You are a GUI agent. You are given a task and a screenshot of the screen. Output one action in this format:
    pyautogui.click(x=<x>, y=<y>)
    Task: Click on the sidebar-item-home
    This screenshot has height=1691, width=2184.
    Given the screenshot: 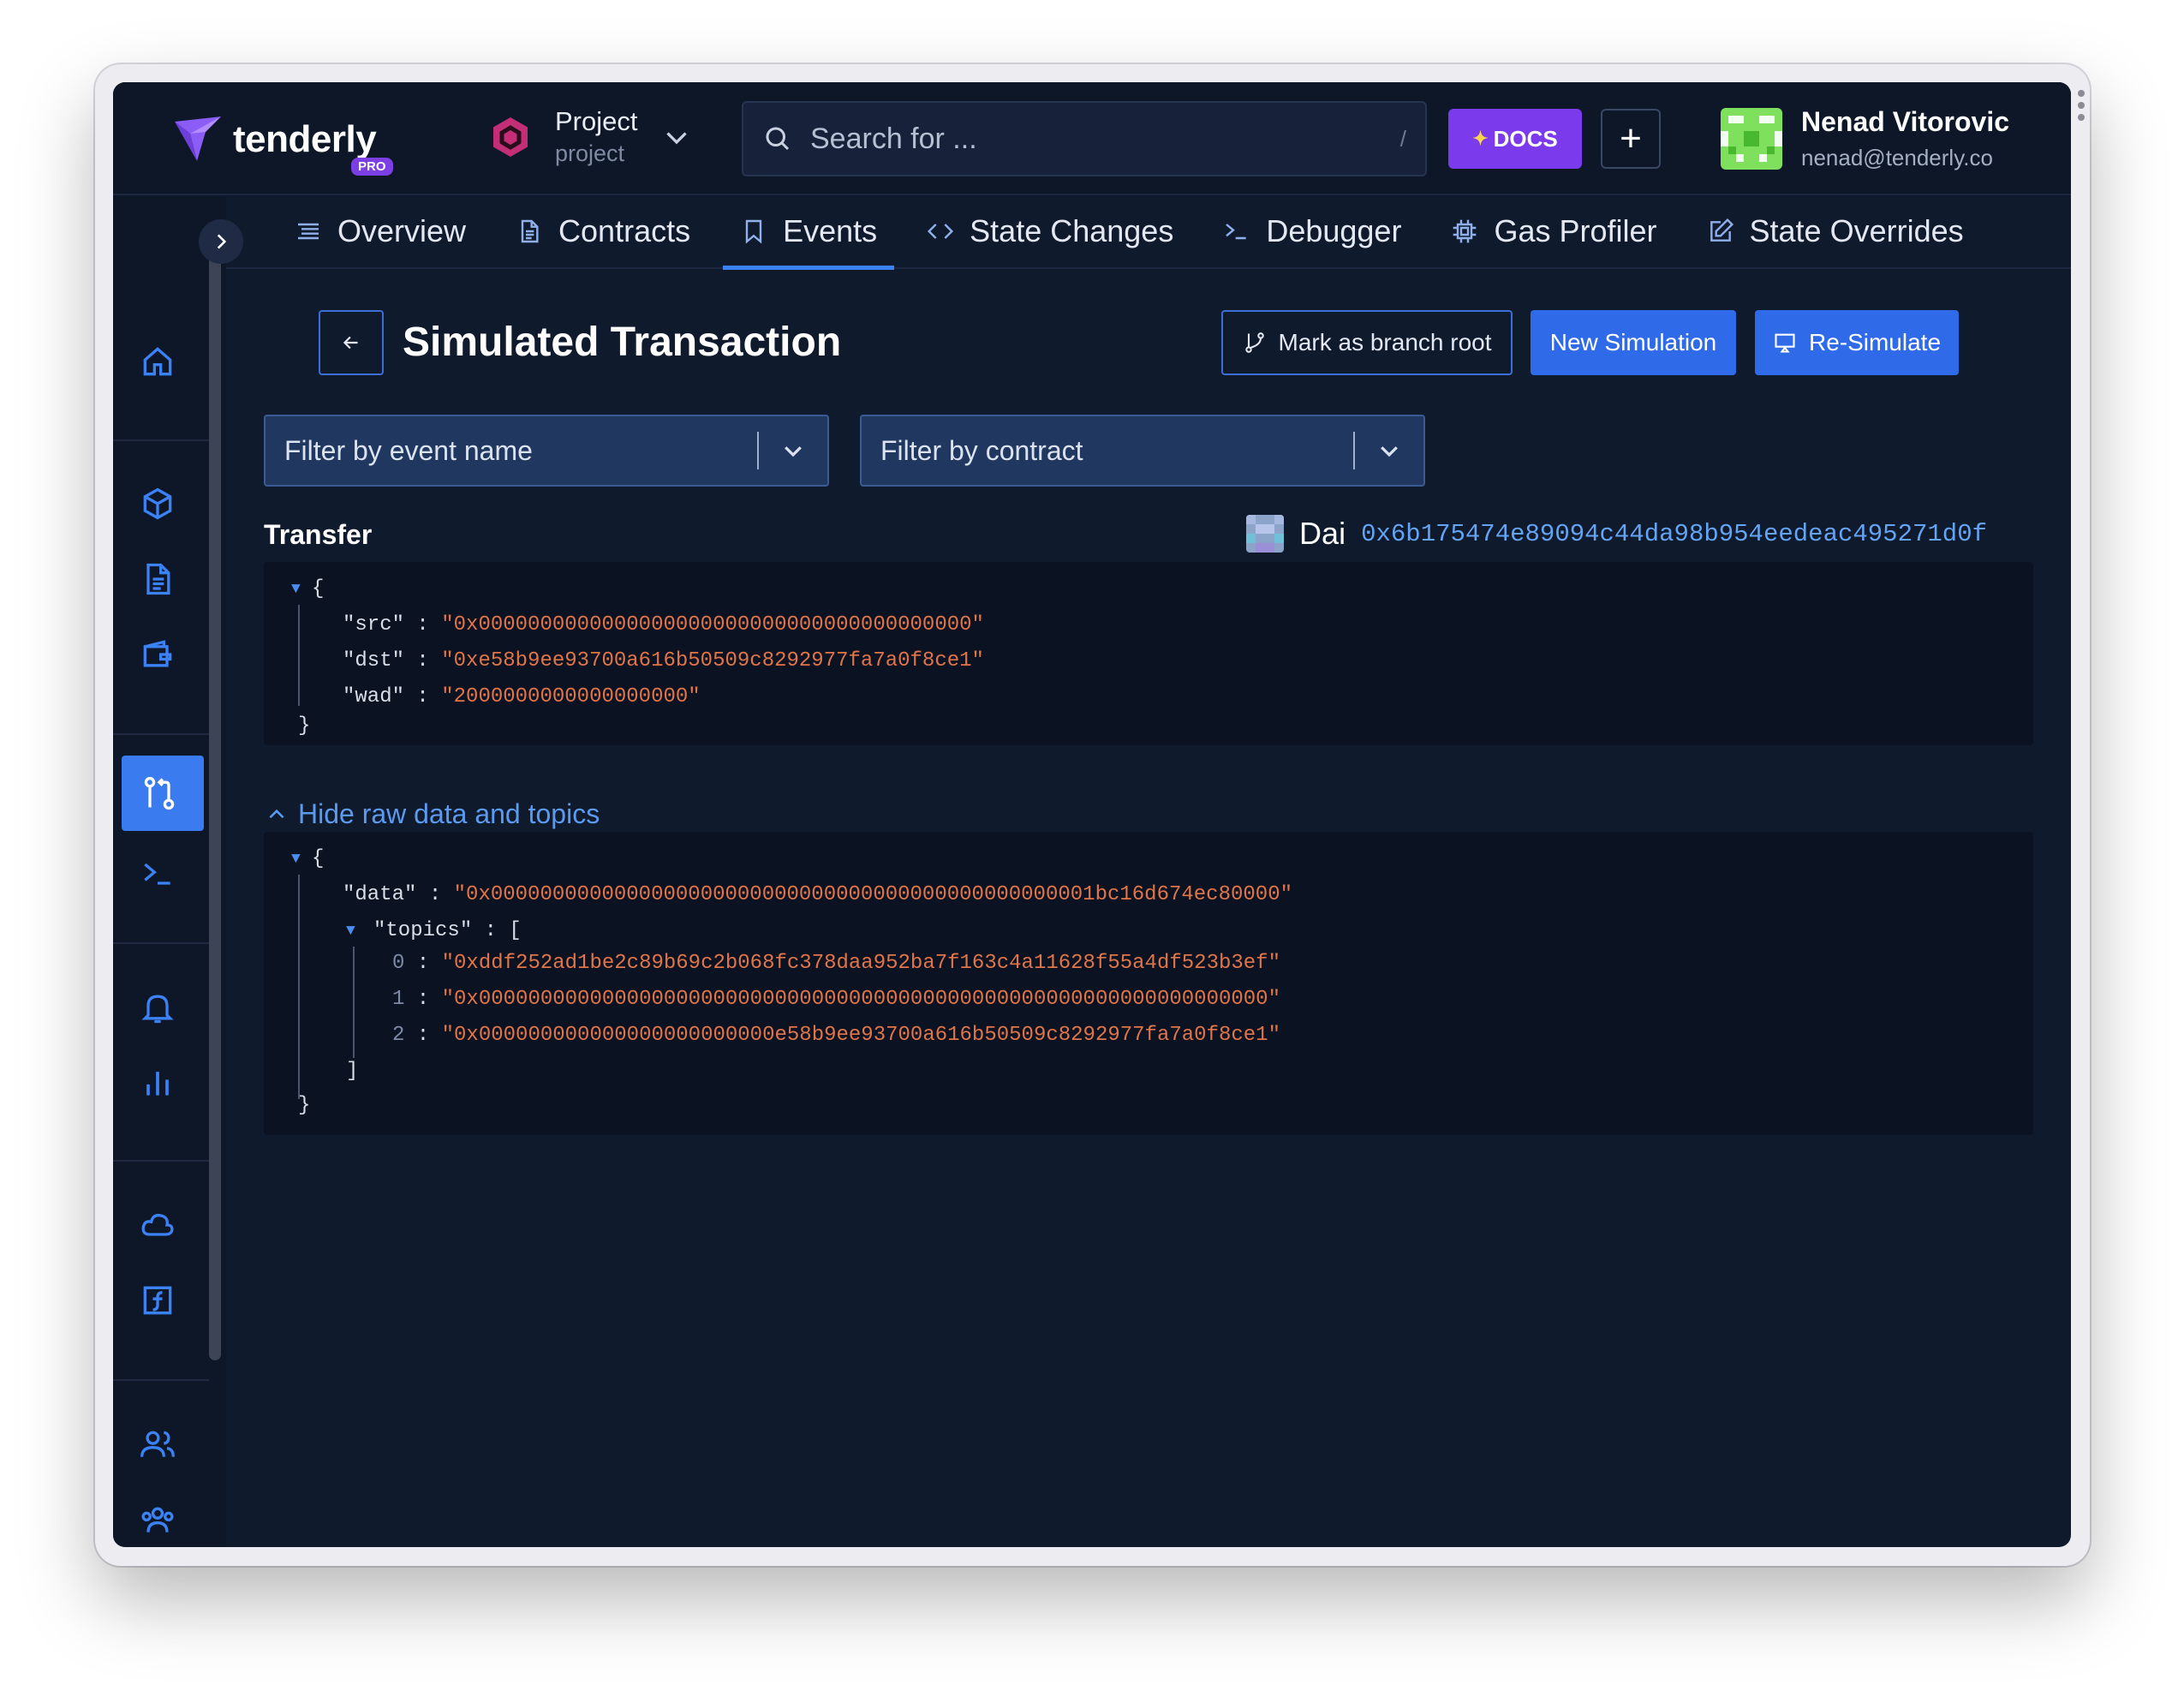 What is the action you would take?
    pyautogui.click(x=157, y=361)
    